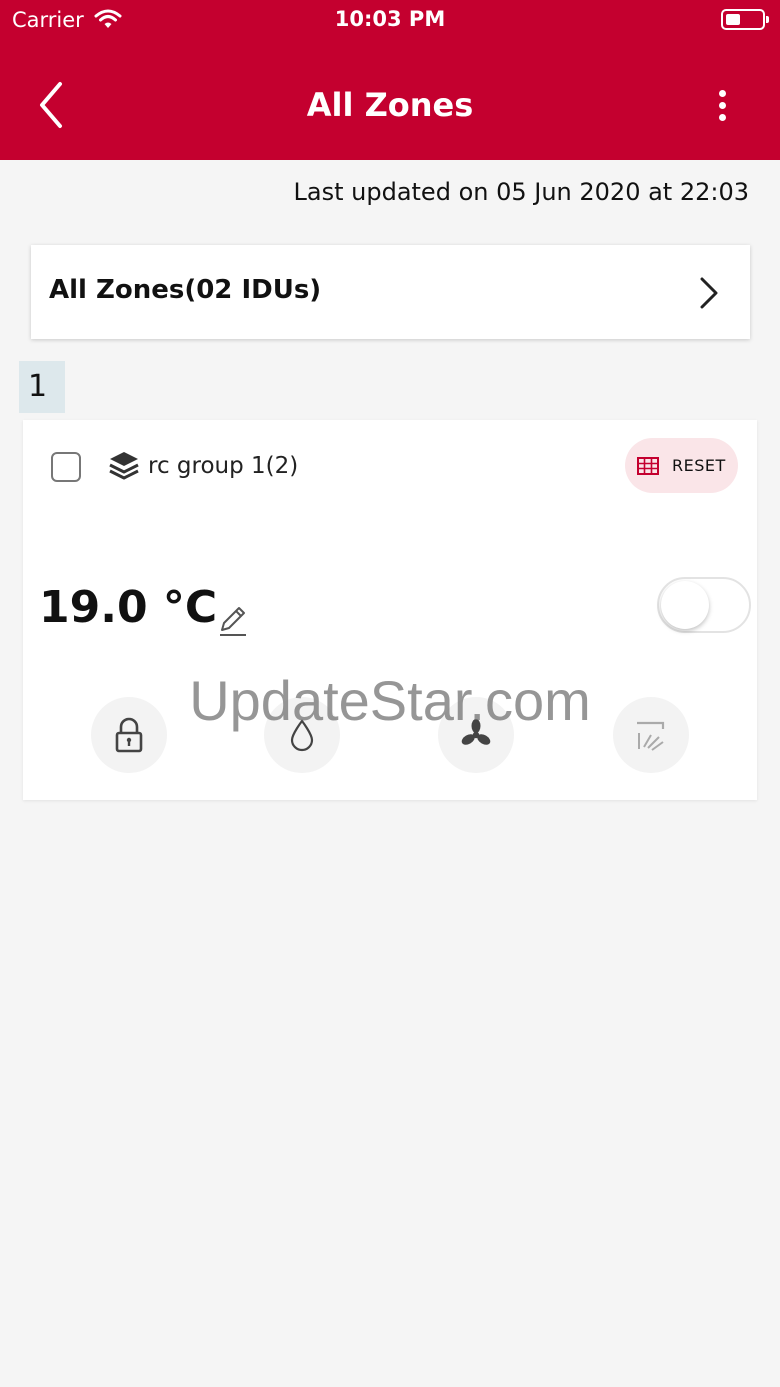 The height and width of the screenshot is (1387, 780). Describe the element at coordinates (390, 80) in the screenshot. I see `app-header: Carrier 10:03 PM All Zones` at that location.